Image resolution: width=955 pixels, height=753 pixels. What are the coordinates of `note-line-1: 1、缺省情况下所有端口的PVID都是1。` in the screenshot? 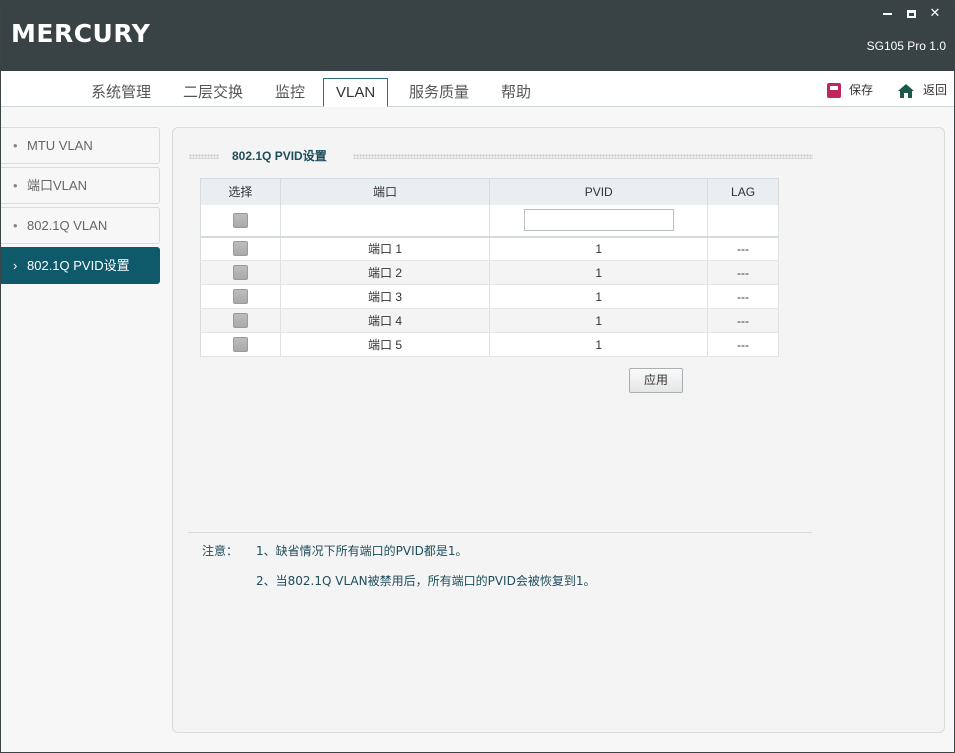 It's located at (362, 551).